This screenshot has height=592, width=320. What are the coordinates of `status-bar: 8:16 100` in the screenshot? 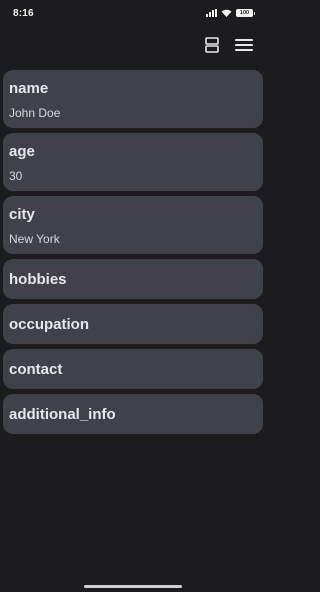 It's located at (133, 13).